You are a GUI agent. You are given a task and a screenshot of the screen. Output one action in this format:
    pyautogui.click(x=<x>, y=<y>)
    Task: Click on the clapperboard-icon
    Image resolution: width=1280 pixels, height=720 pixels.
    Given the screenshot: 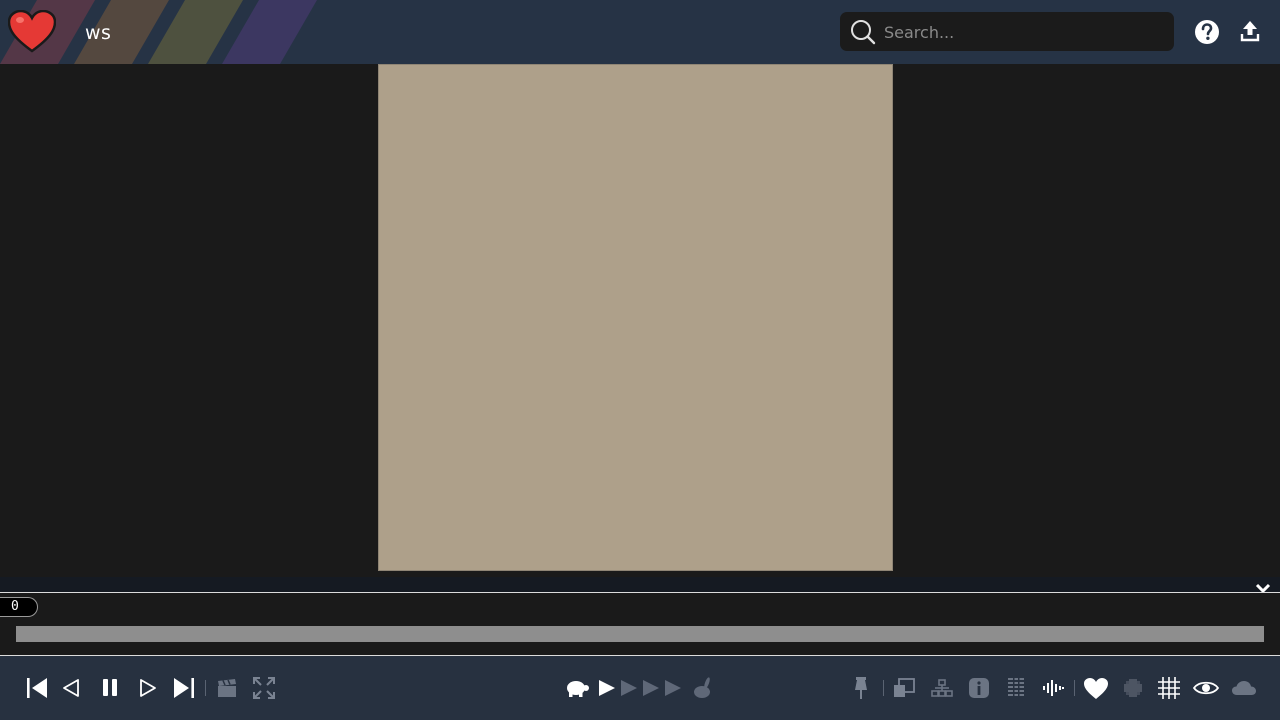 What is the action you would take?
    pyautogui.click(x=227, y=688)
    